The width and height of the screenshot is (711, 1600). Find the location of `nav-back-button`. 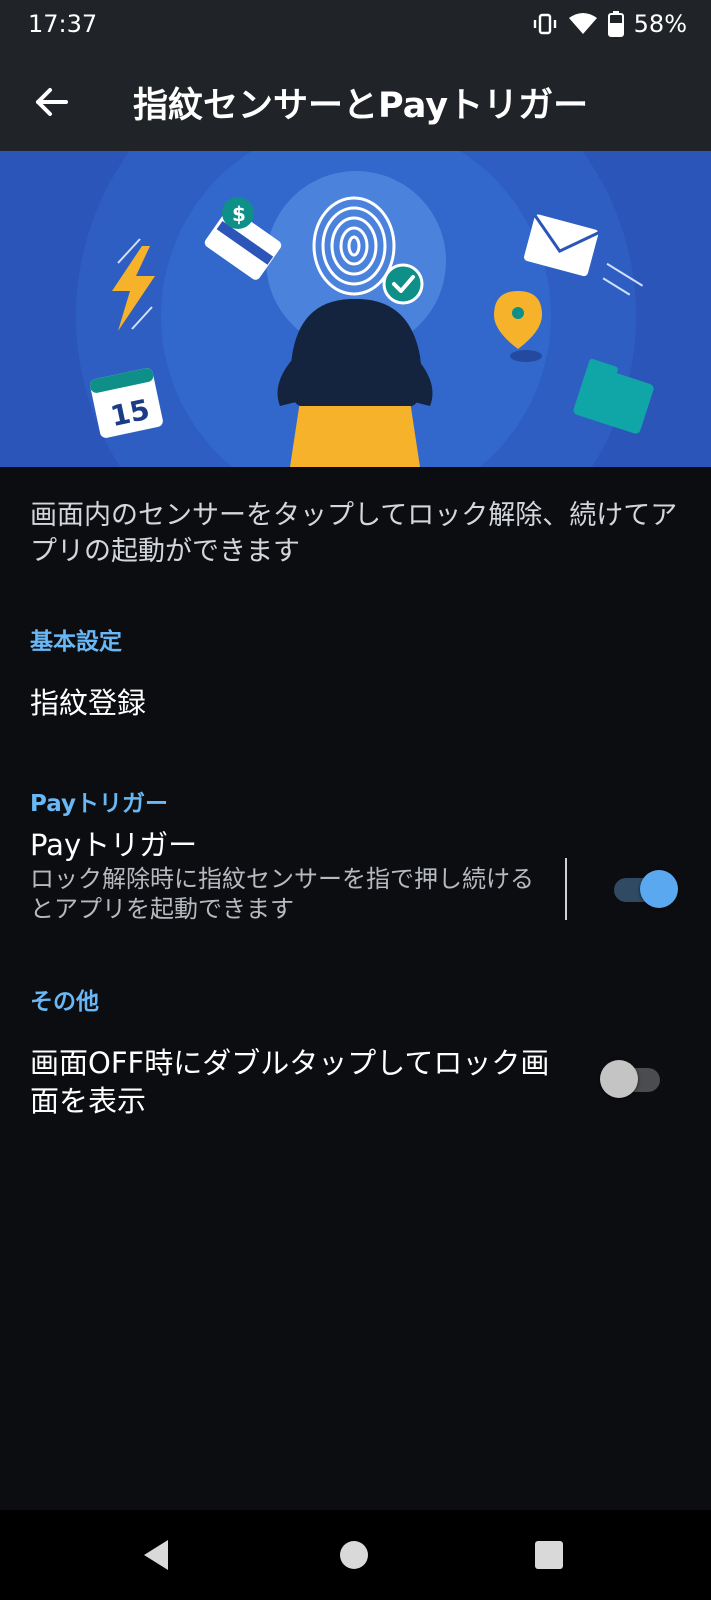

nav-back-button is located at coordinates (157, 1555).